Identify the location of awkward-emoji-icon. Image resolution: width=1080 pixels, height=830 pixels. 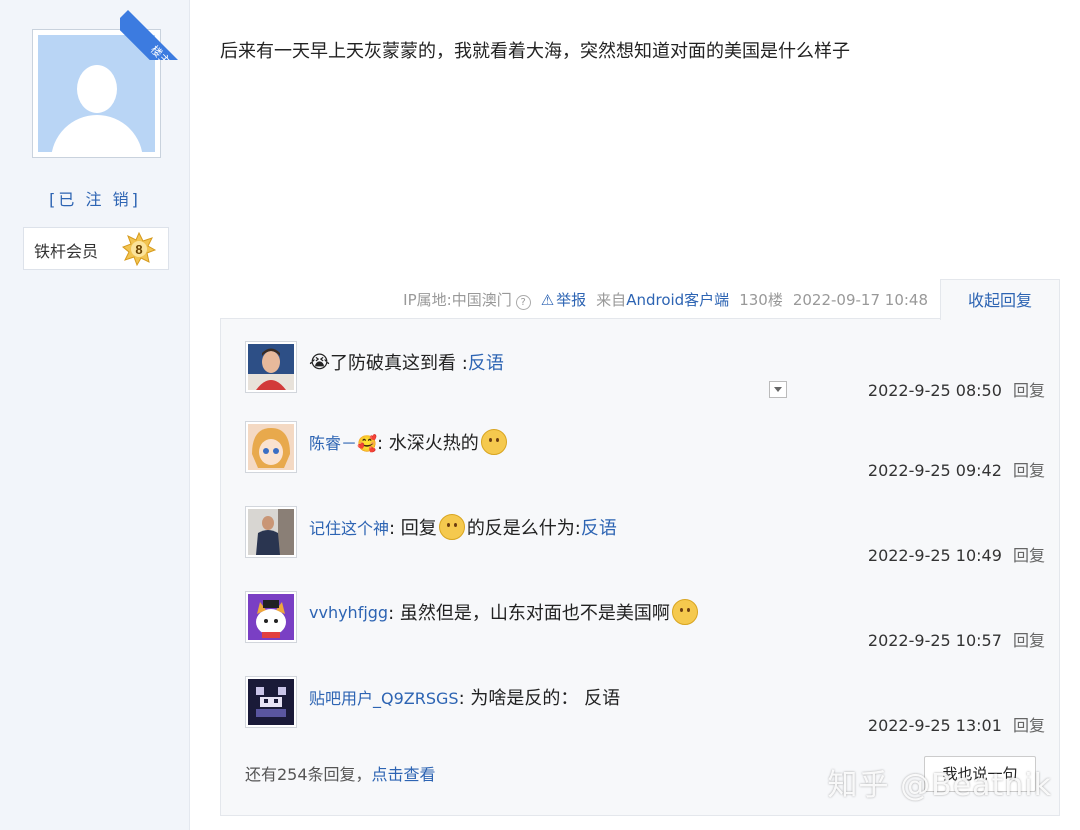
(684, 612).